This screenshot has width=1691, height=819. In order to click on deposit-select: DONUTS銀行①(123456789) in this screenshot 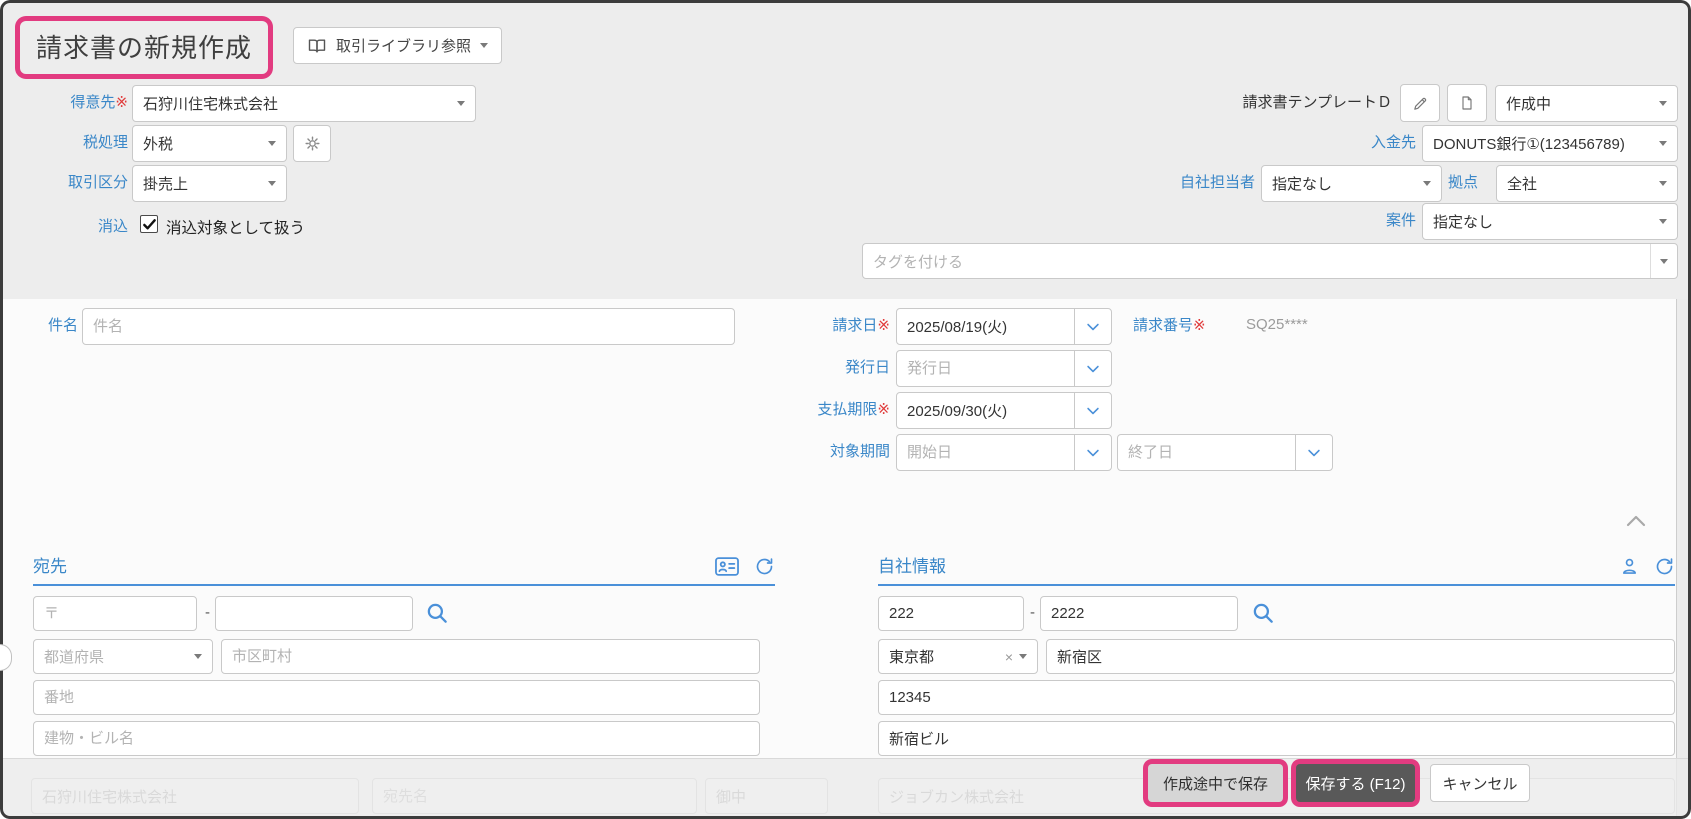, I will do `click(1550, 143)`.